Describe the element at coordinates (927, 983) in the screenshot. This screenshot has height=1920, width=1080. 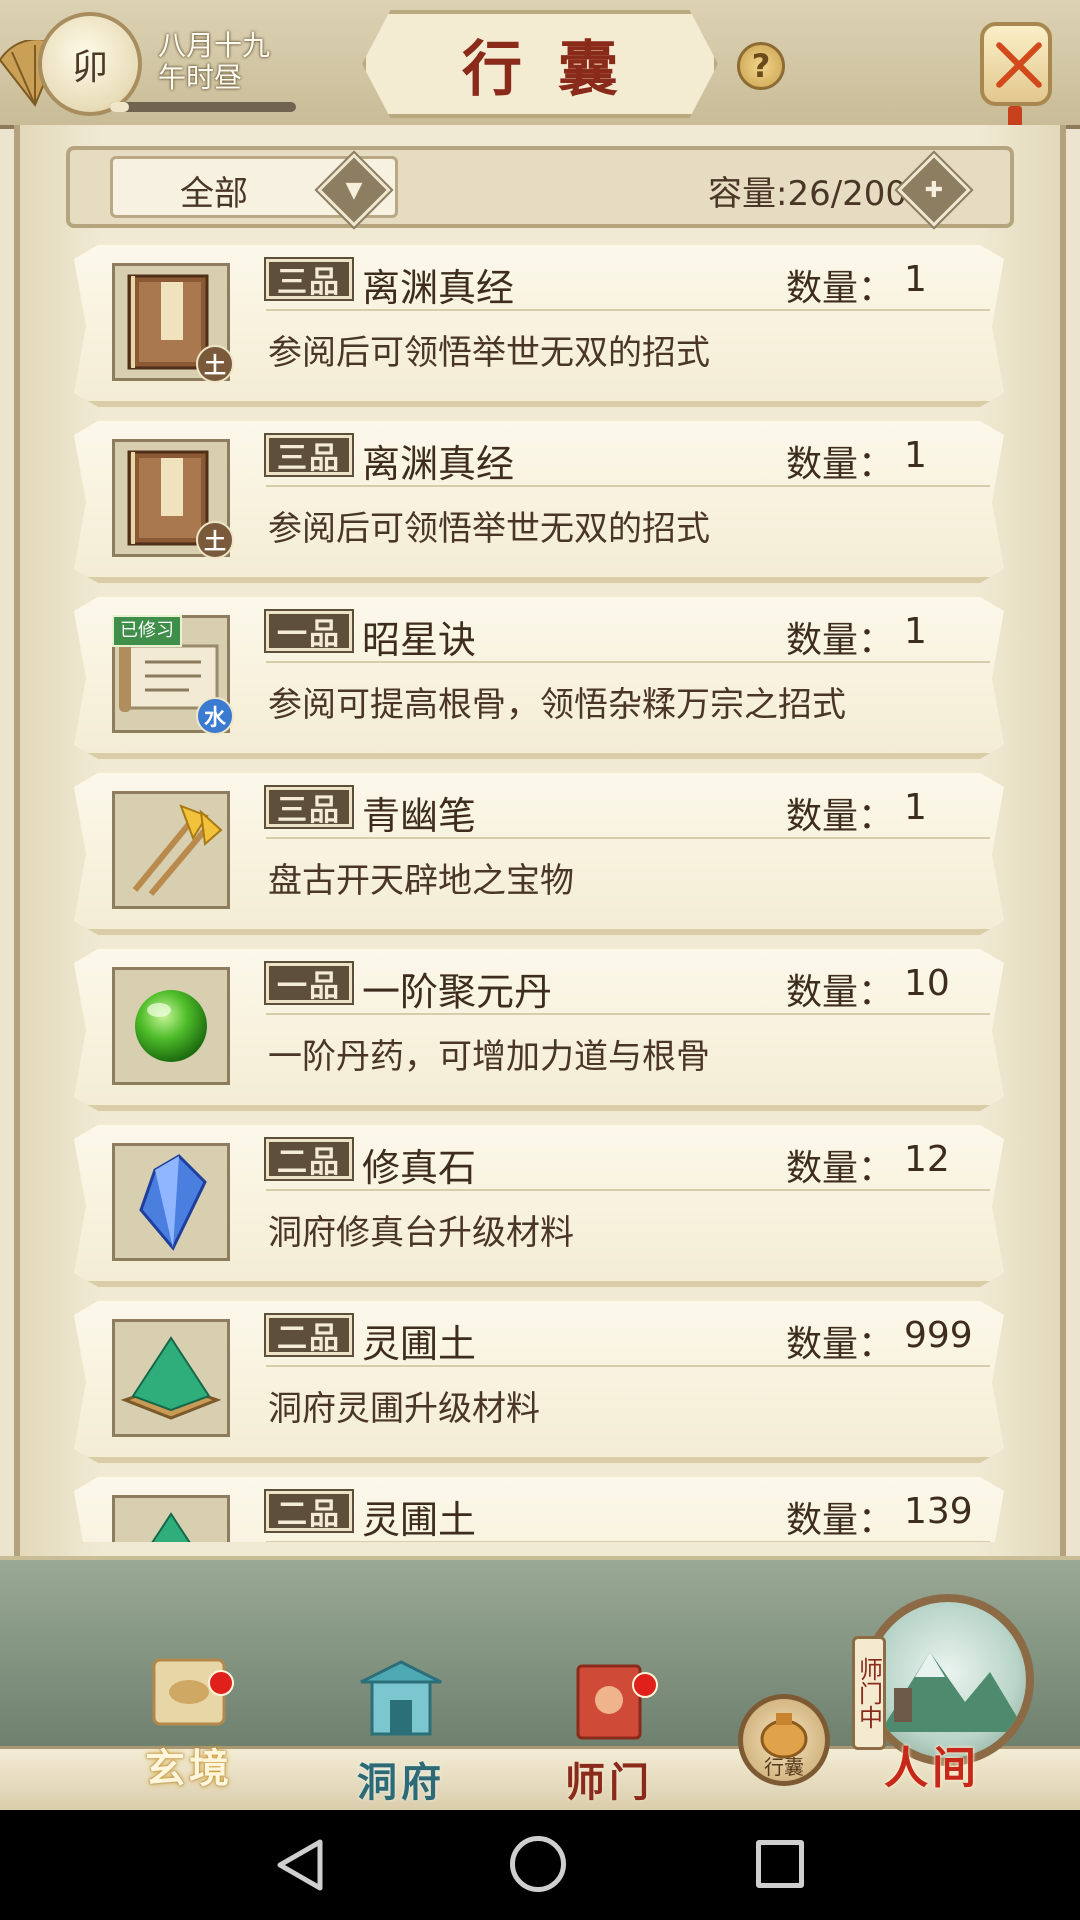
I see `quantity-value: 10` at that location.